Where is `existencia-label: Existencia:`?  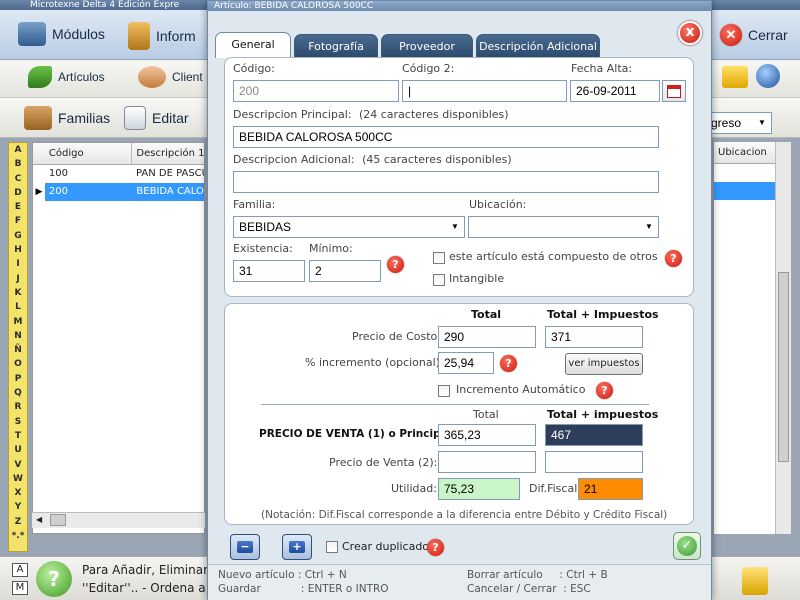
existencia-label: Existencia: is located at coordinates (263, 248).